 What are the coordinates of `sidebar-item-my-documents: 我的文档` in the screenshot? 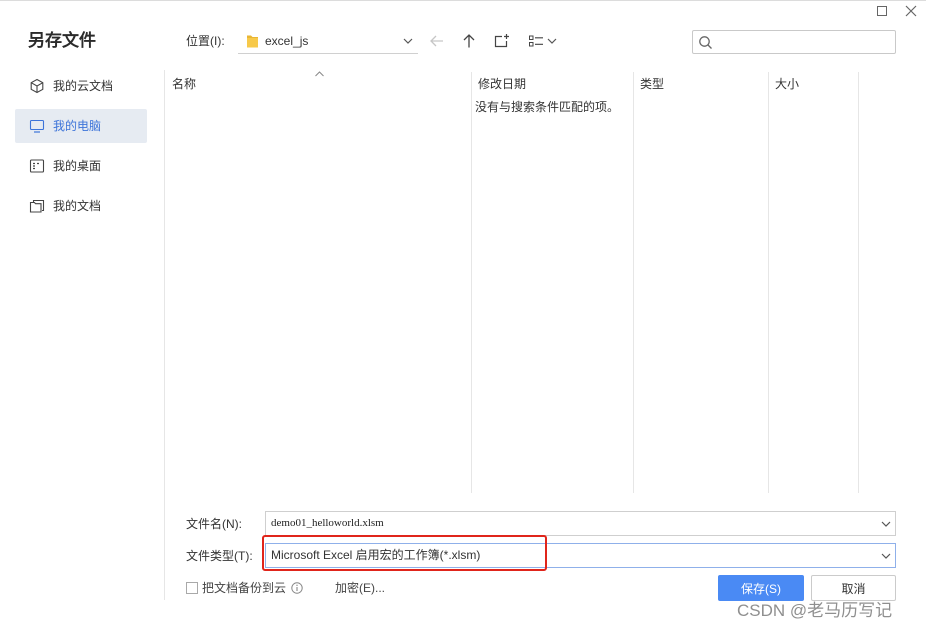 It's located at (81, 206).